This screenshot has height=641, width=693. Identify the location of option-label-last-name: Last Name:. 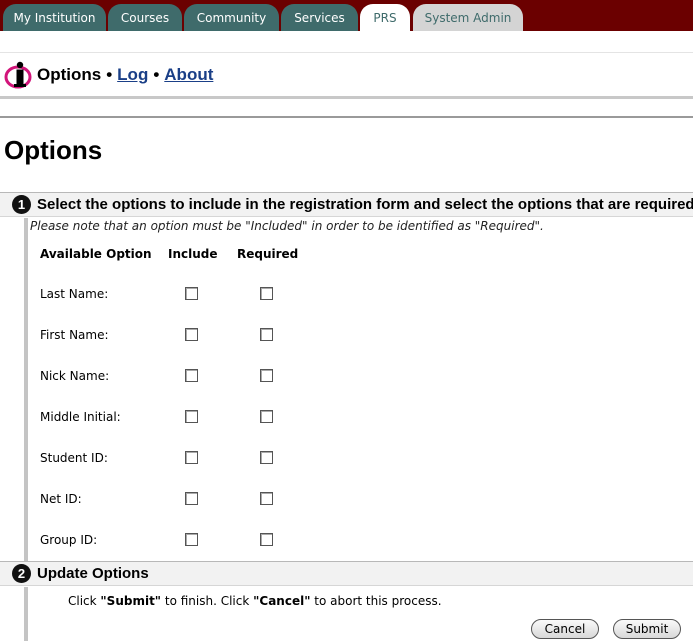
(74, 294).